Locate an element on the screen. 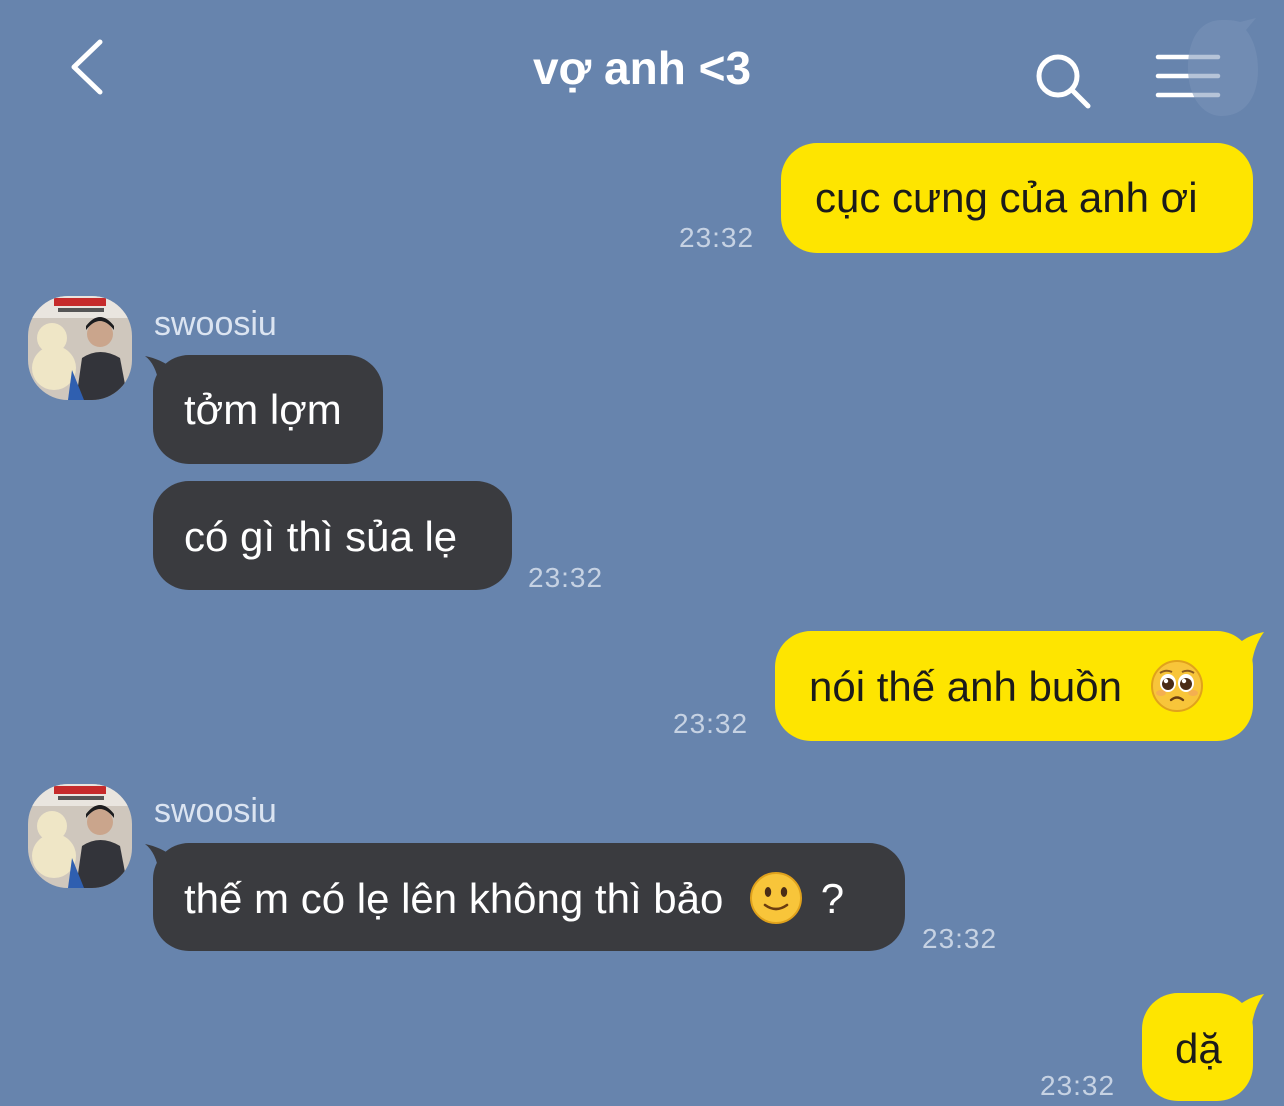 The height and width of the screenshot is (1106, 1284). outgoing-message-bubble: nói thế anh buồn is located at coordinates (1014, 686).